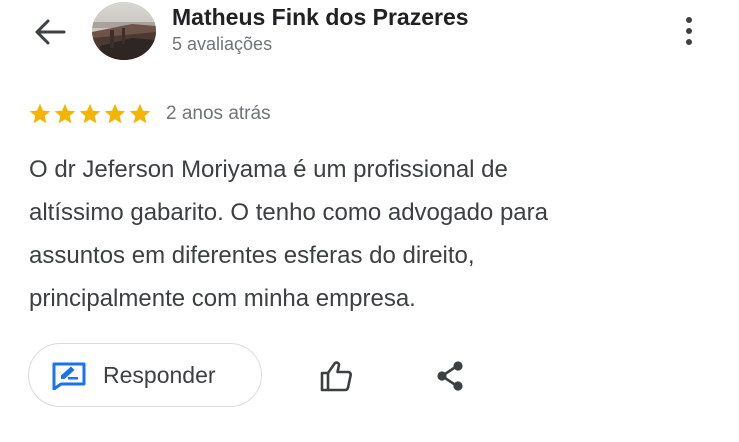 The height and width of the screenshot is (442, 739). I want to click on avatar, so click(124, 31).